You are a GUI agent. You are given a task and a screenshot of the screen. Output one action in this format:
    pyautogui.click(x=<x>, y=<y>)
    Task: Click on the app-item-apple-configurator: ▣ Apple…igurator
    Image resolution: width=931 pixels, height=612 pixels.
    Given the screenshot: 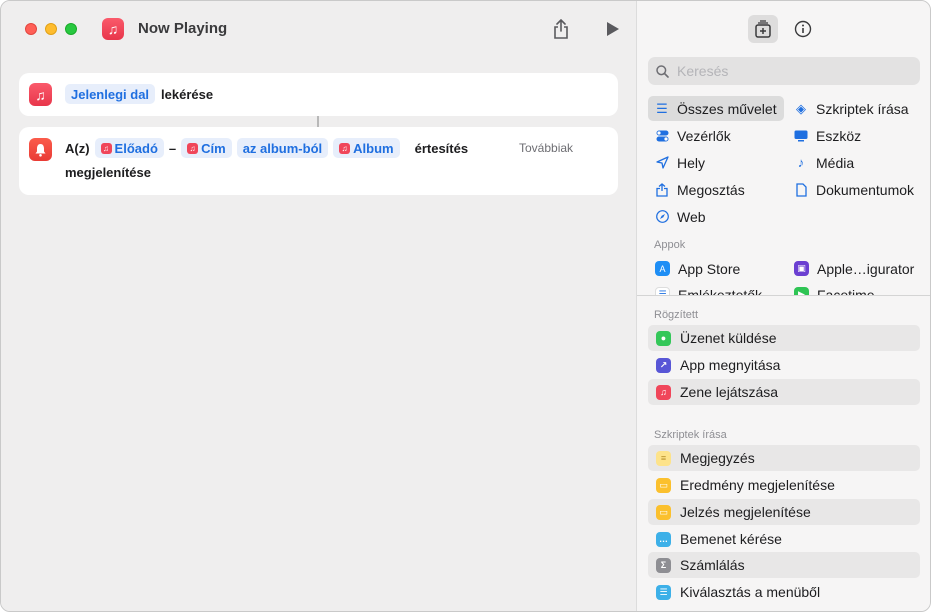 What is the action you would take?
    pyautogui.click(x=855, y=268)
    